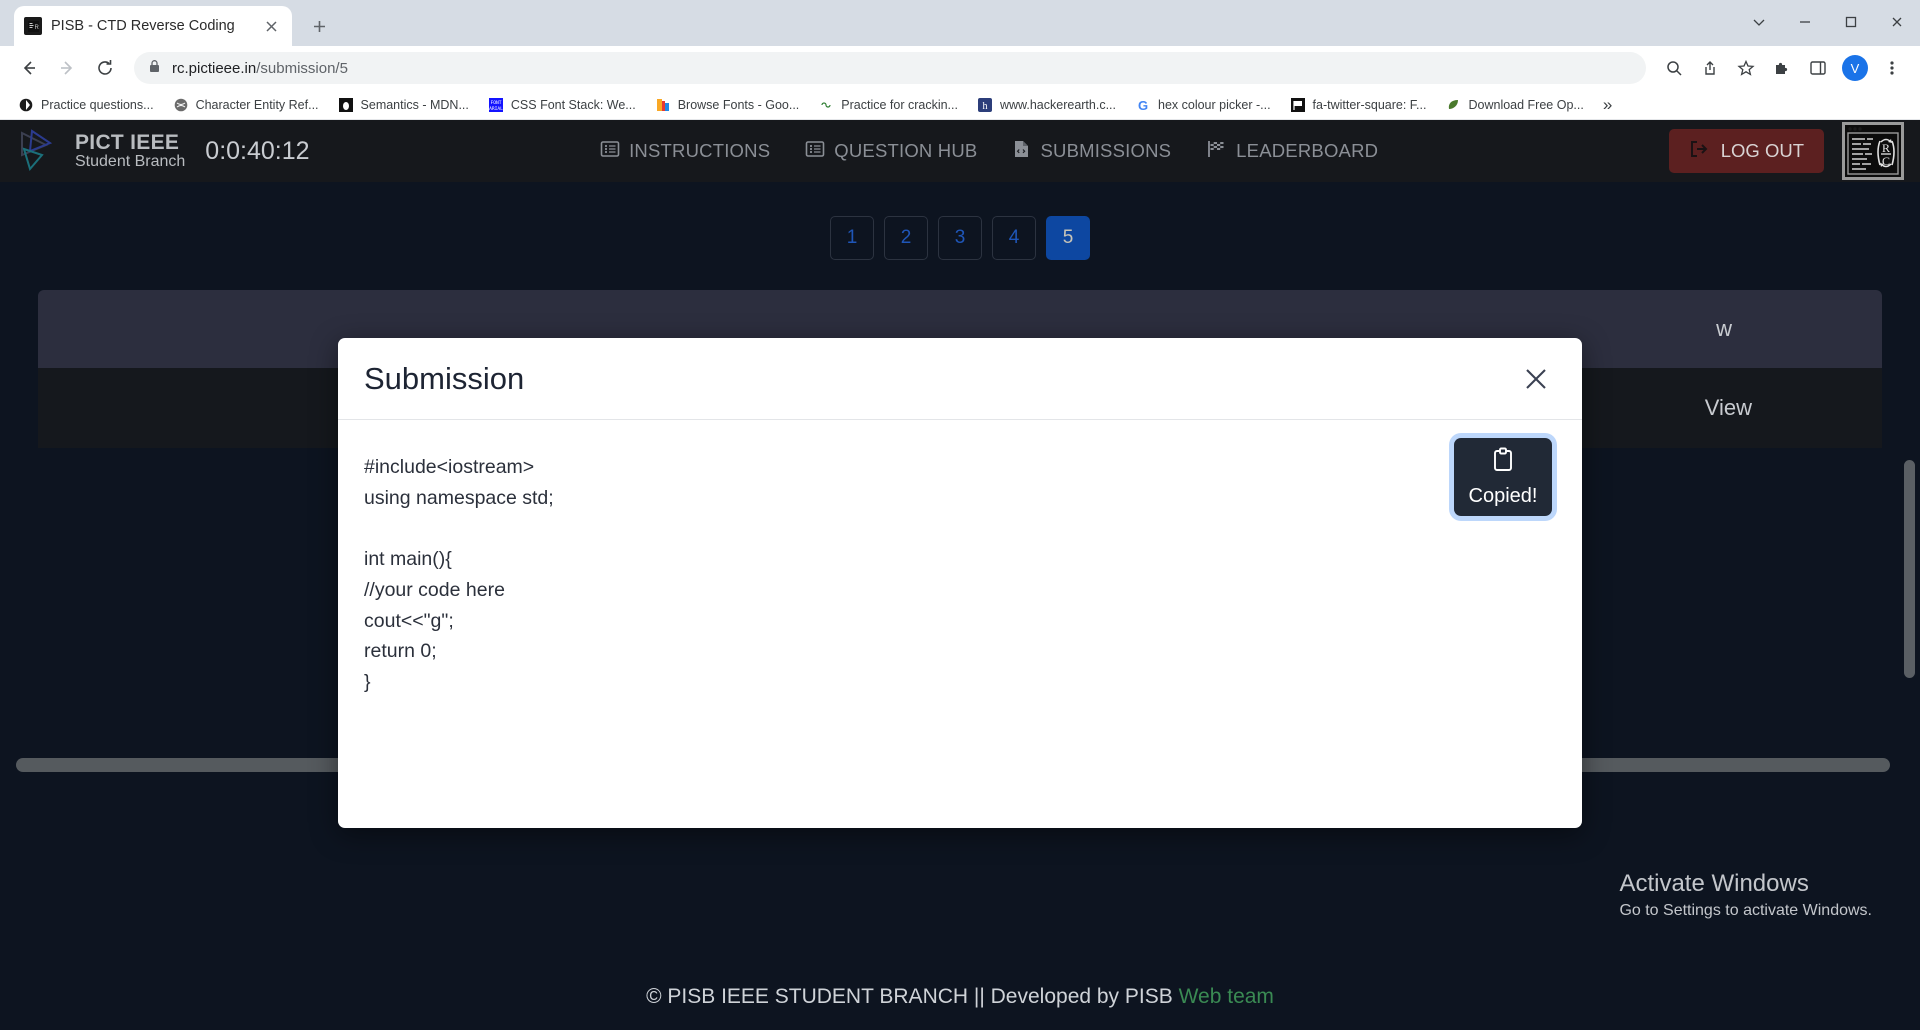  I want to click on star-icon, so click(1746, 68).